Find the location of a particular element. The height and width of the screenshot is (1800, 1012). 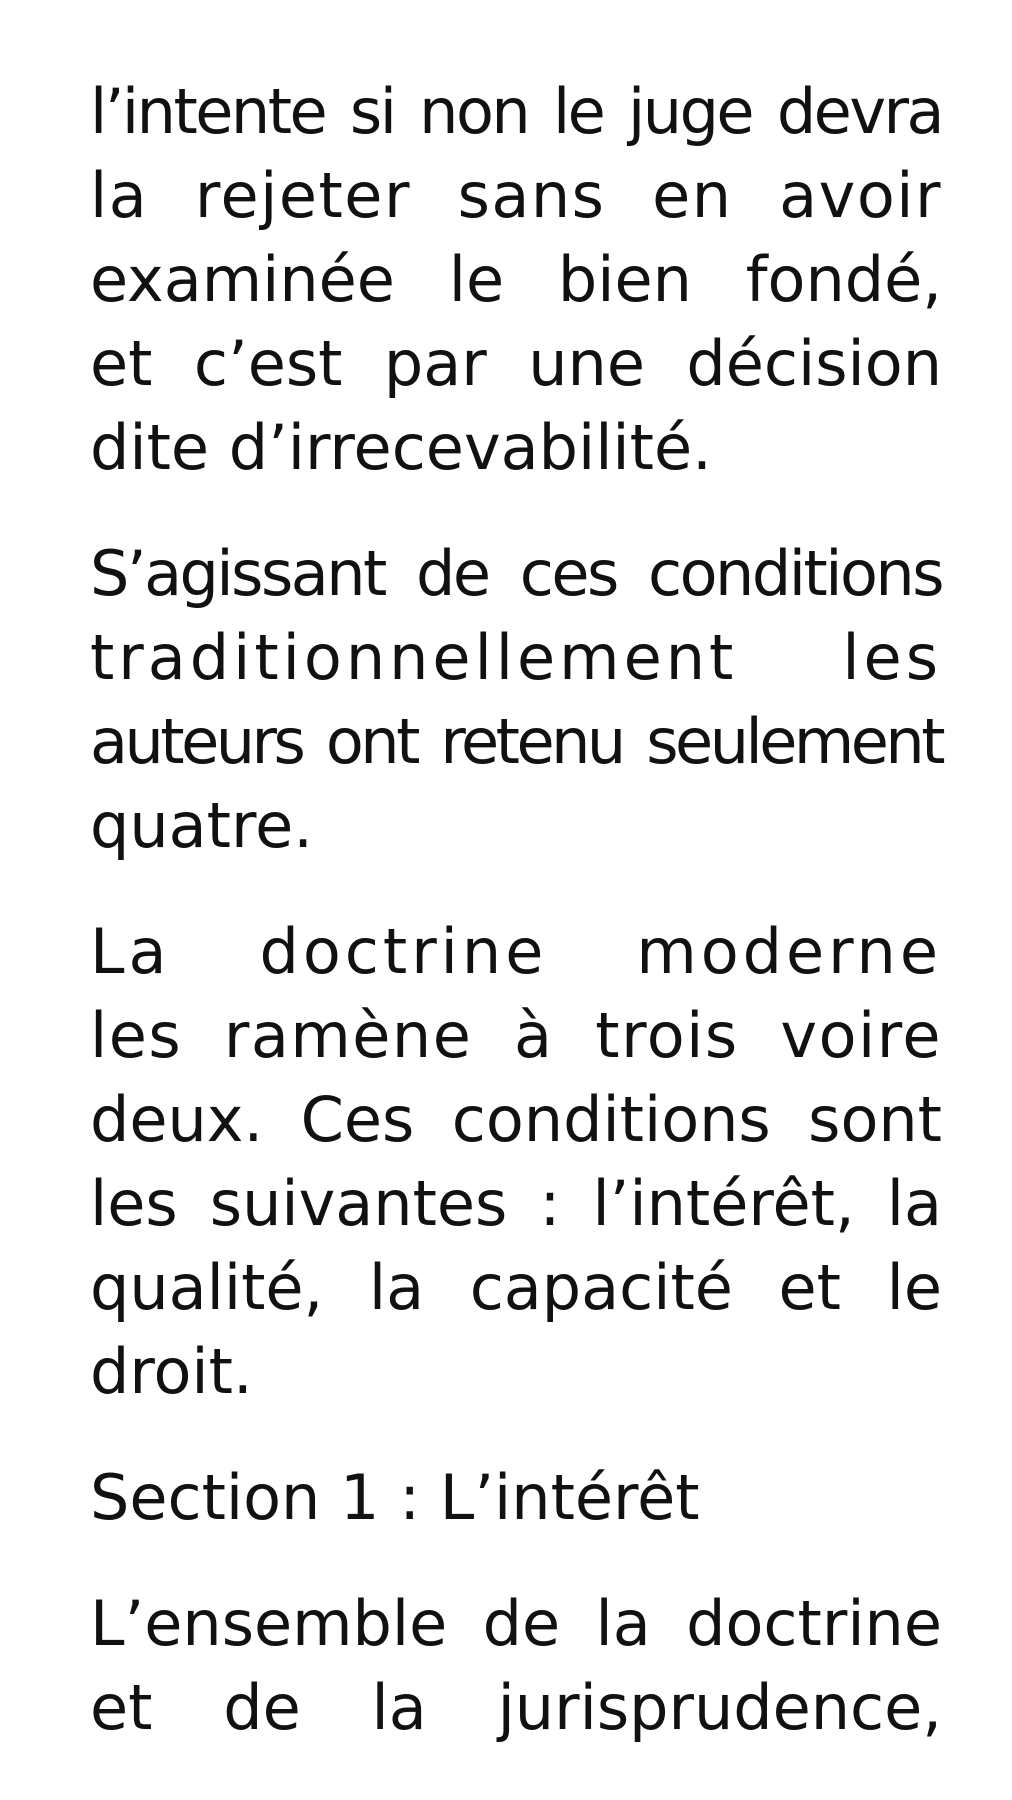

text-line: et c’est par une décision is located at coordinates (516, 363).